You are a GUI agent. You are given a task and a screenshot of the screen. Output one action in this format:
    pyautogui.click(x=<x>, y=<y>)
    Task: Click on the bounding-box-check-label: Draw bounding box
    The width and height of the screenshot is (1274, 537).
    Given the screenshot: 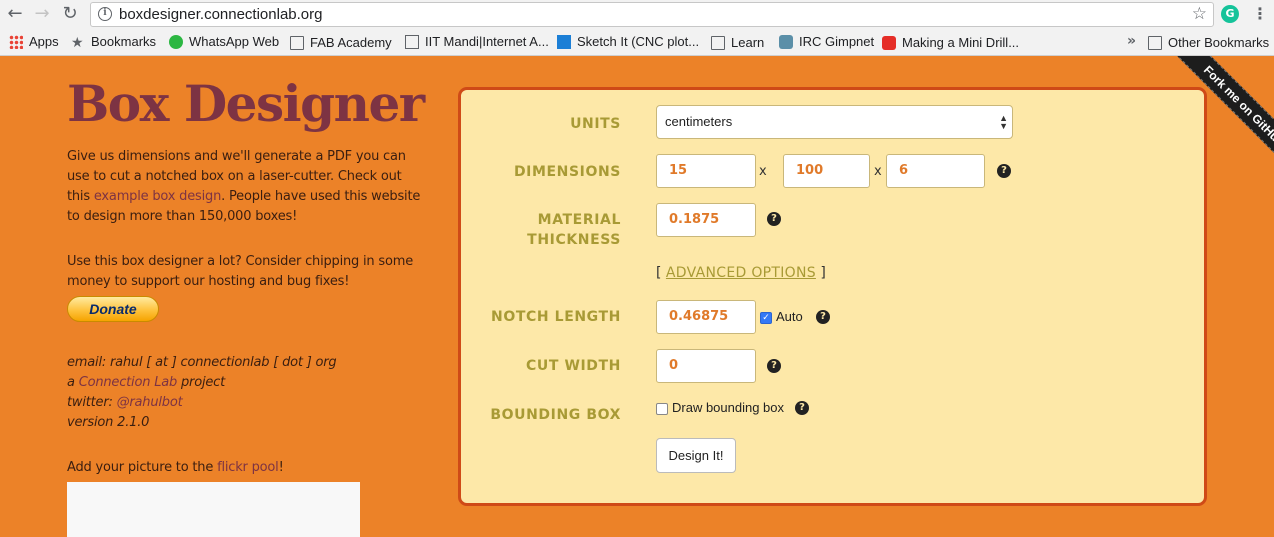 What is the action you would take?
    pyautogui.click(x=728, y=407)
    